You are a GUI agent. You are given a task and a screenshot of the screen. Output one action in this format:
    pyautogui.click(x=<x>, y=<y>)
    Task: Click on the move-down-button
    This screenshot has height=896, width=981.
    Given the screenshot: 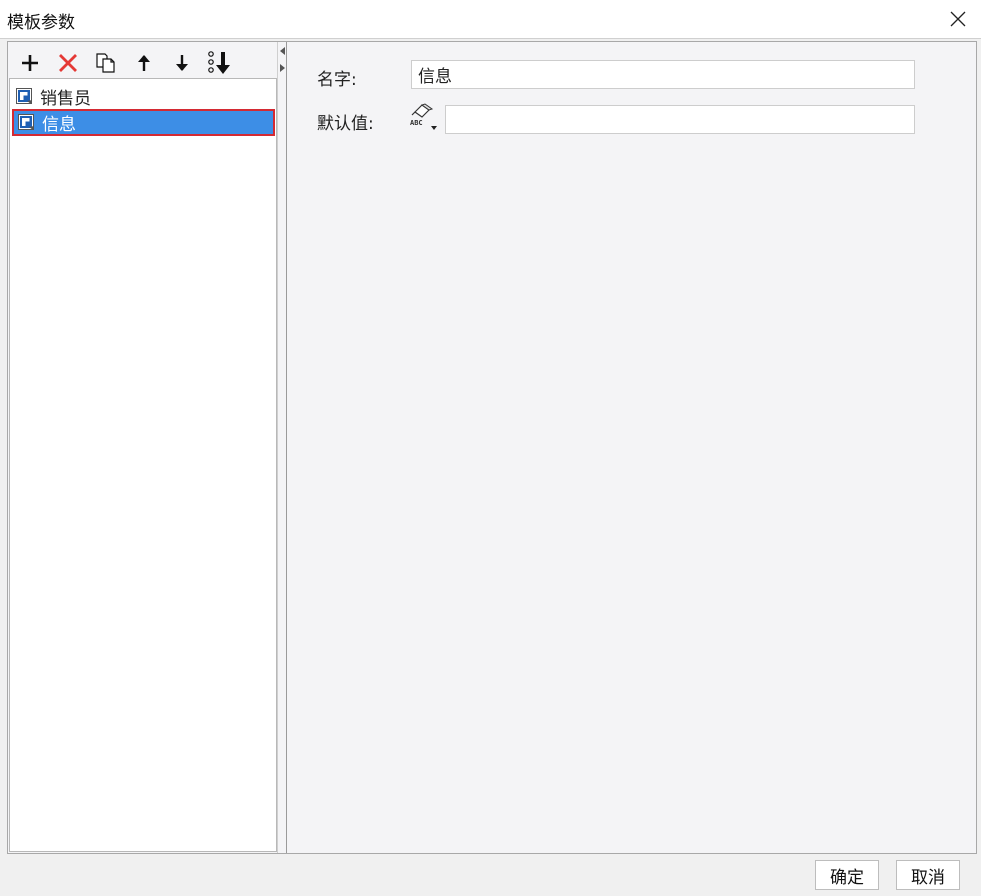 What is the action you would take?
    pyautogui.click(x=182, y=63)
    